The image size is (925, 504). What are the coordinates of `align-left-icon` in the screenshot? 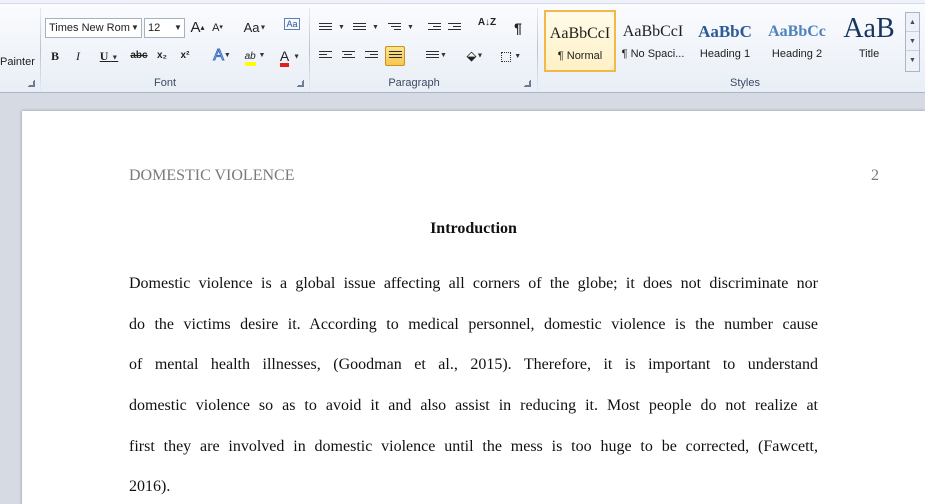 It's located at (325, 56).